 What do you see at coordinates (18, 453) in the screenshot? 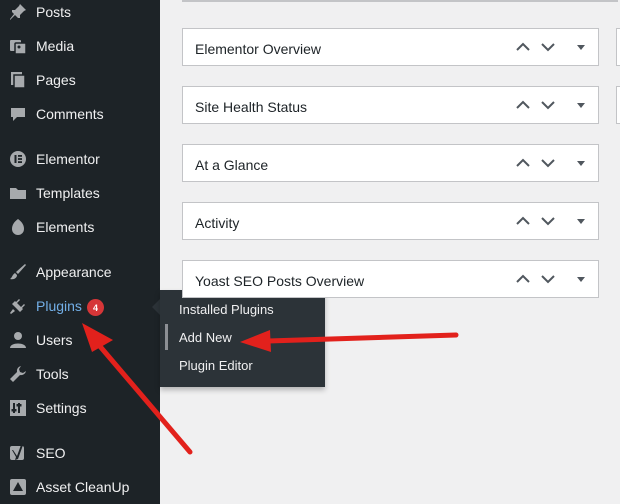
I see `yoast-icon` at bounding box center [18, 453].